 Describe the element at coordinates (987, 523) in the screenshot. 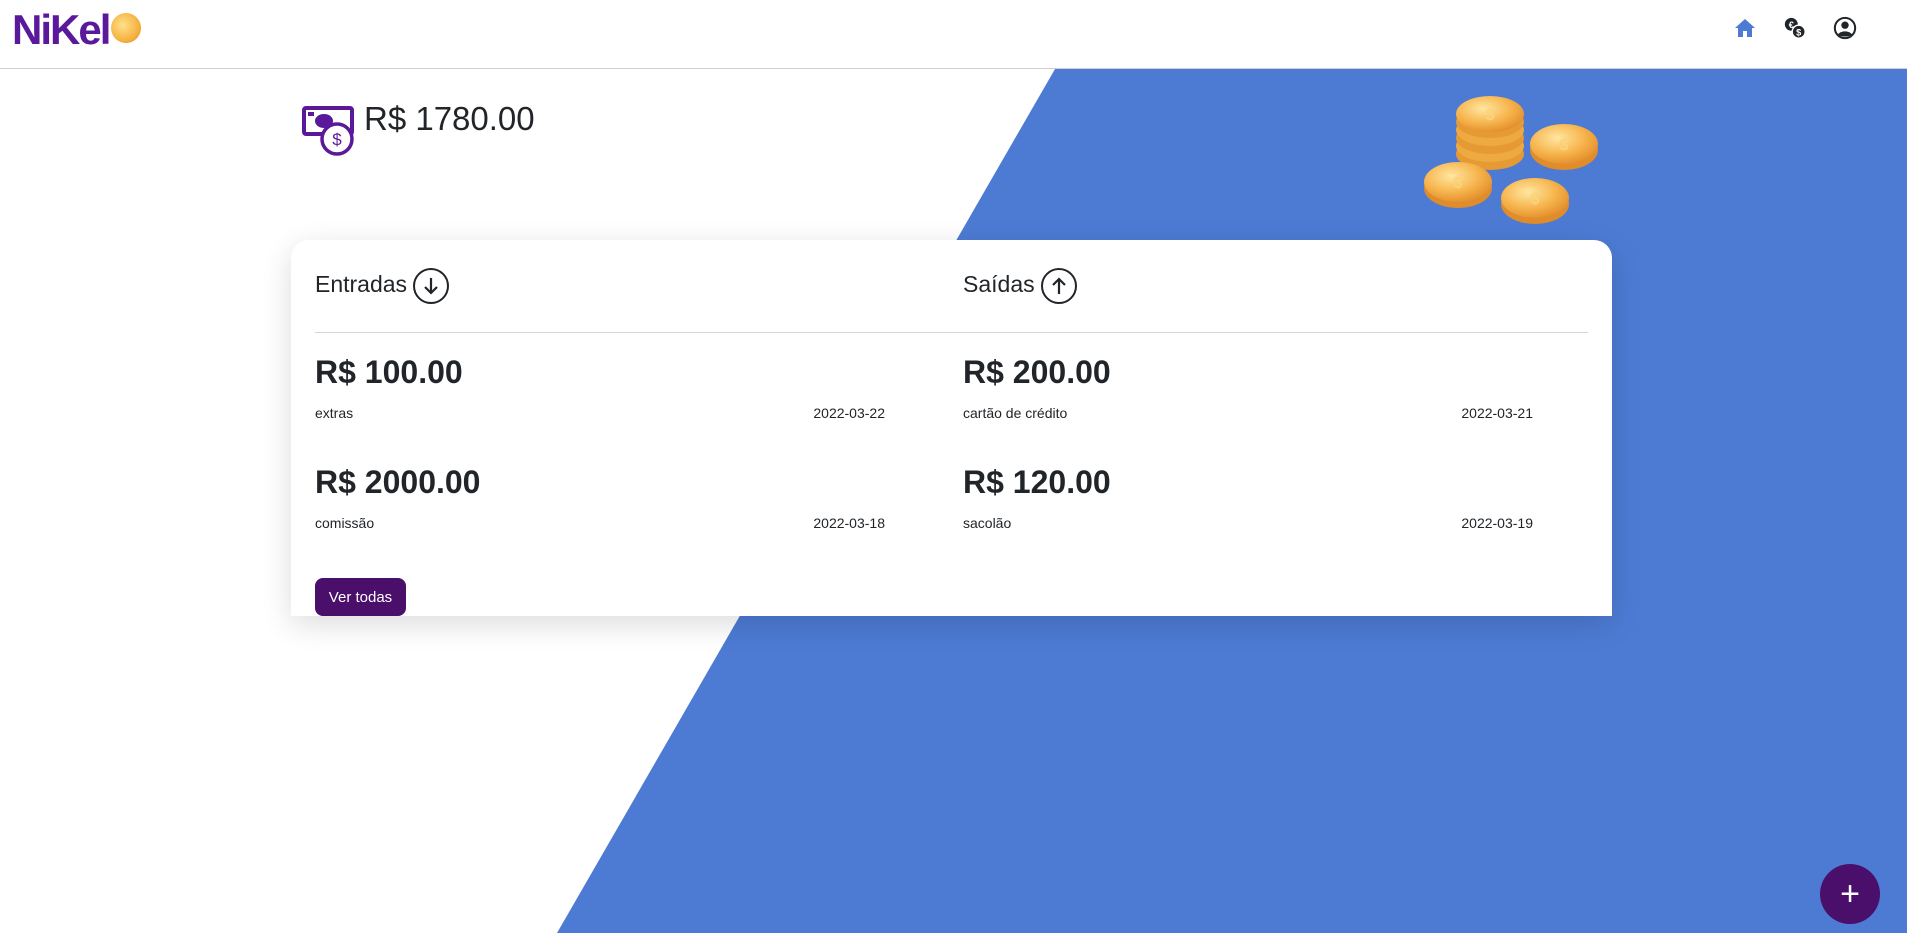

I see `saida-description: sacolão` at that location.